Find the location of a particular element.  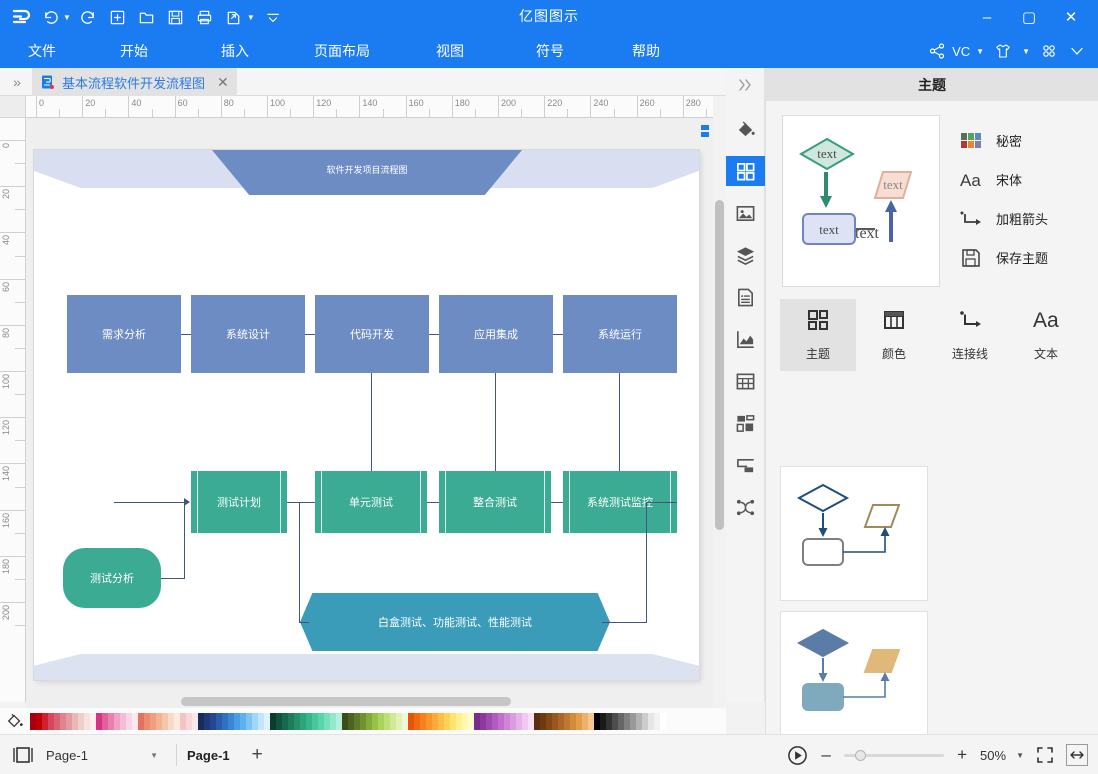

page-view-icon is located at coordinates (23, 755).